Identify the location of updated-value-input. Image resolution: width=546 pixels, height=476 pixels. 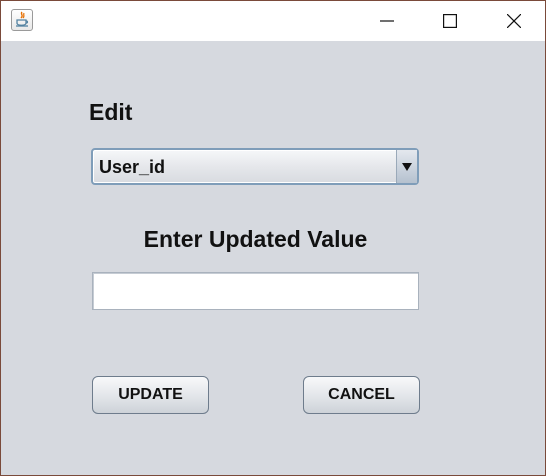
(255, 291).